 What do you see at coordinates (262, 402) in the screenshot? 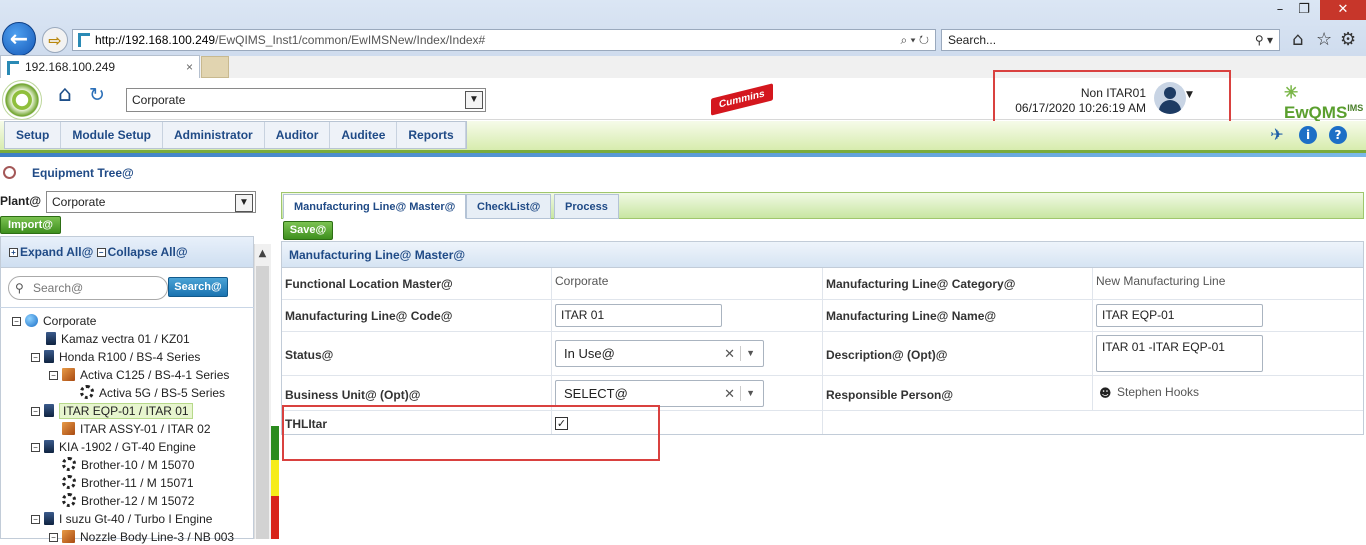
I see `scroll-thumb` at bounding box center [262, 402].